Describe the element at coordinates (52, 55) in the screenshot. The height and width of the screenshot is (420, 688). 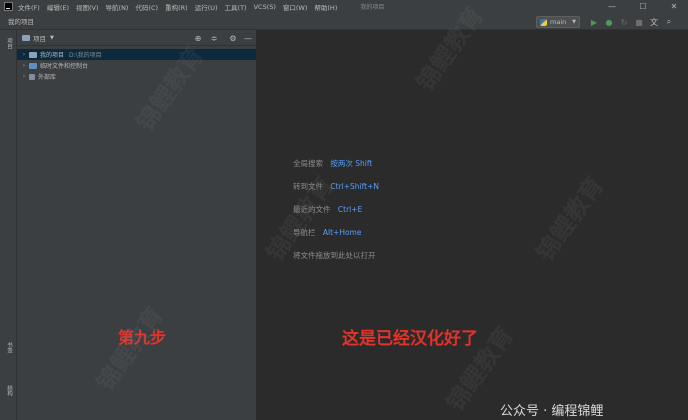
I see `tree-item-label: 我的项目` at that location.